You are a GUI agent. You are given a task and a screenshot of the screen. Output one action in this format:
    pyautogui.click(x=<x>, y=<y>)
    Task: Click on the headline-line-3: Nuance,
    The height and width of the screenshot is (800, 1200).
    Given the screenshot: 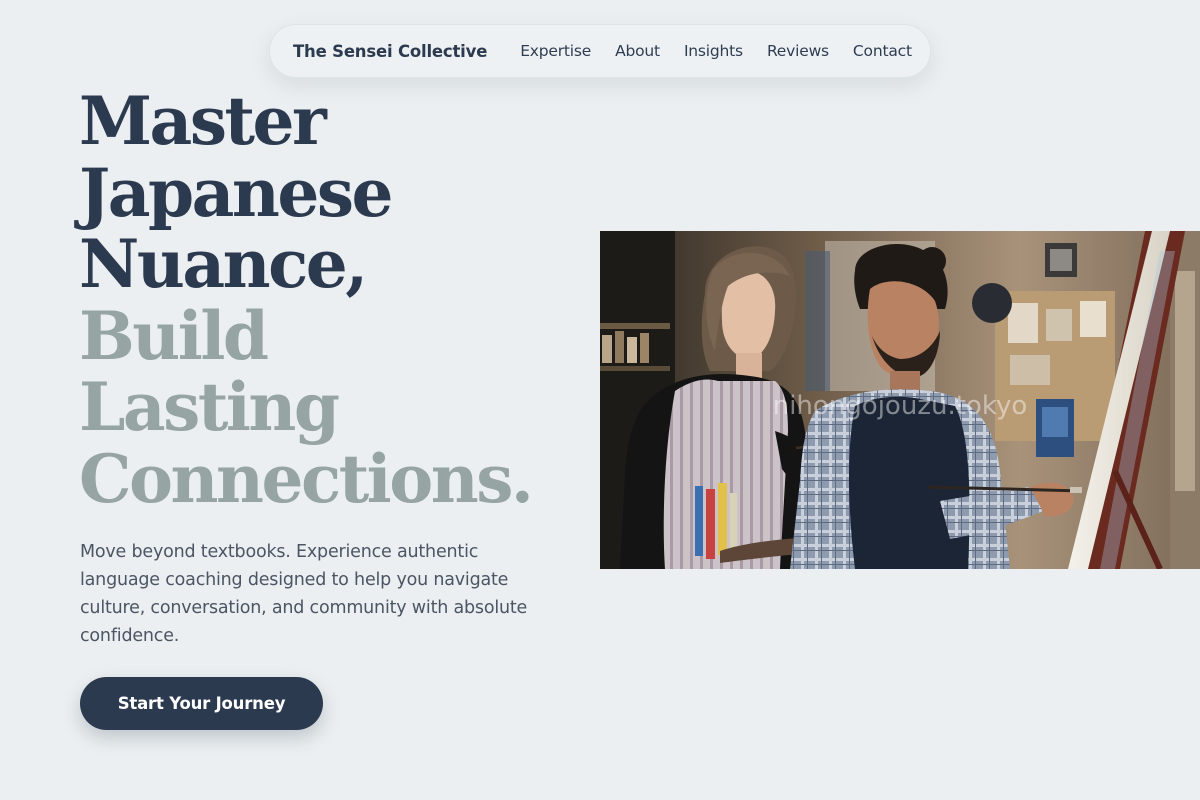 What is the action you would take?
    pyautogui.click(x=223, y=264)
    